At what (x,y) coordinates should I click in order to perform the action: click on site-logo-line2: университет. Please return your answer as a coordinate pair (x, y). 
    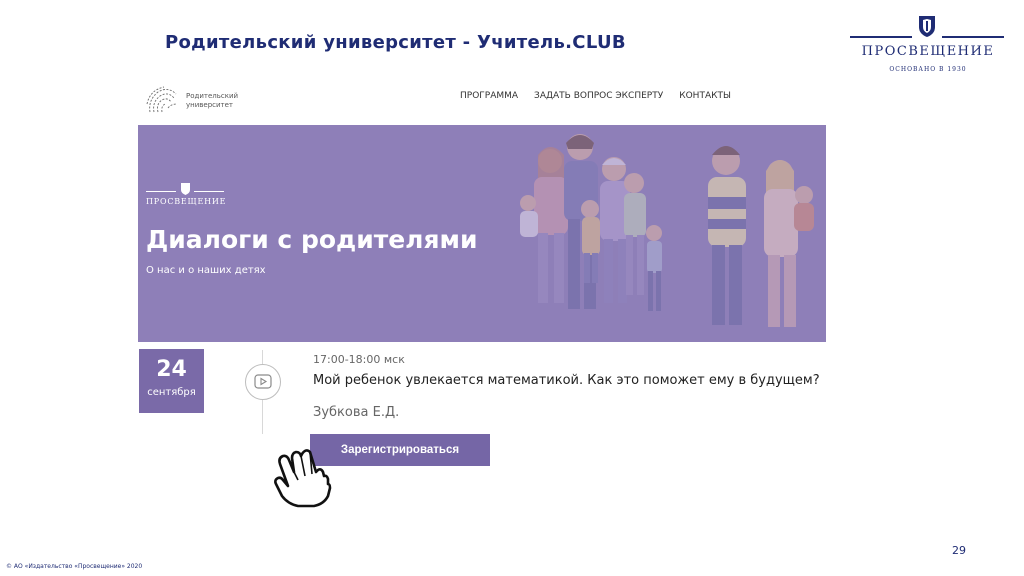
    Looking at the image, I should click on (210, 105).